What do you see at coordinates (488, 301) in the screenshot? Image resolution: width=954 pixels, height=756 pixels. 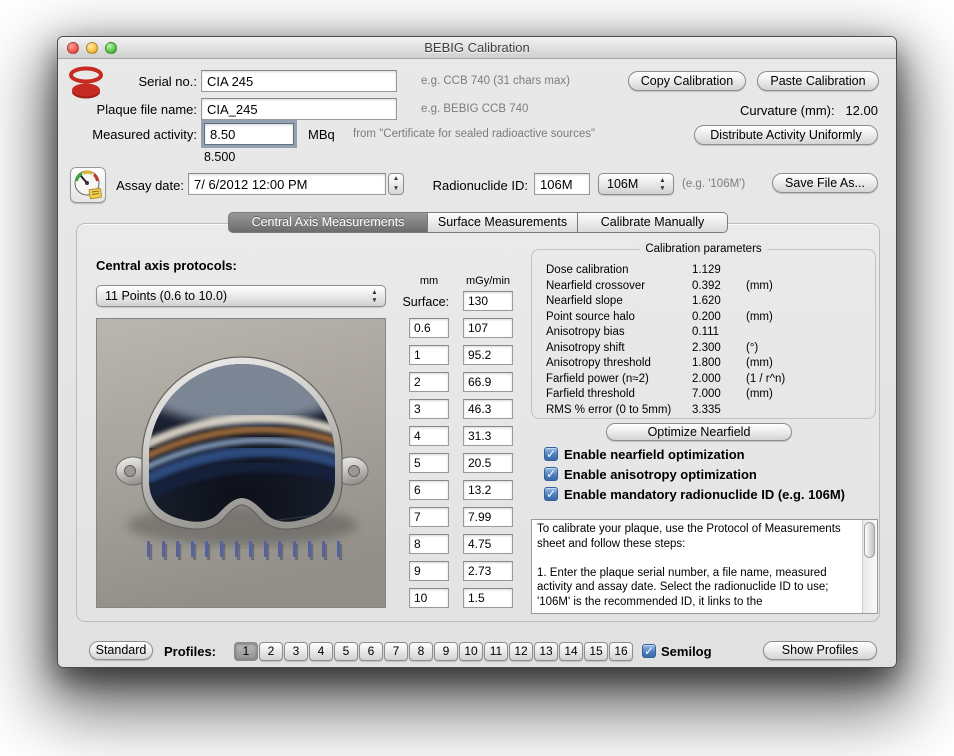 I see `surface-dose-input` at bounding box center [488, 301].